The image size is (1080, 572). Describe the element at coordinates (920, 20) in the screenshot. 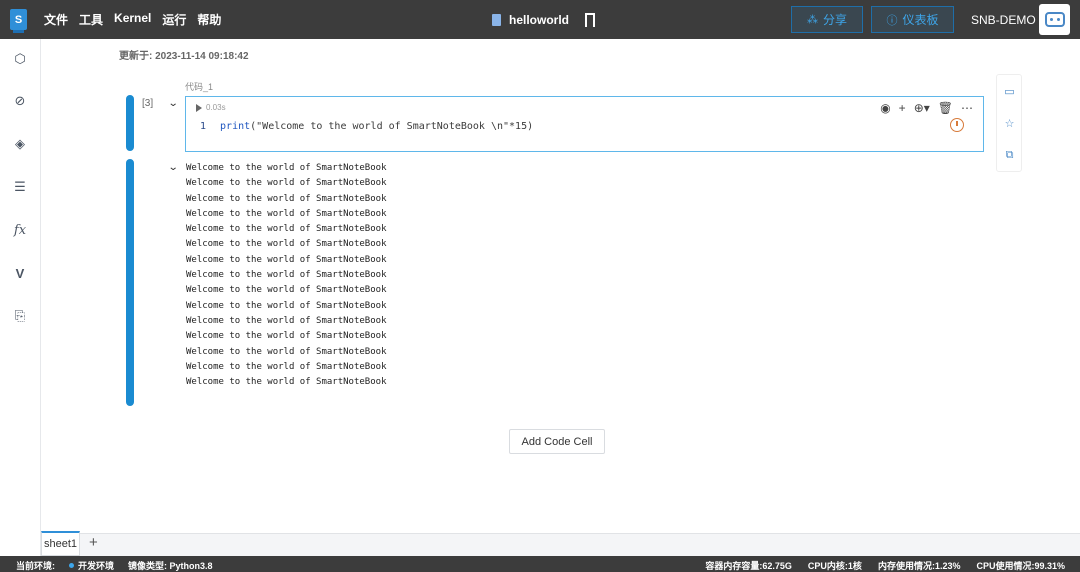

I see `dashboard-label: 仪表板` at that location.